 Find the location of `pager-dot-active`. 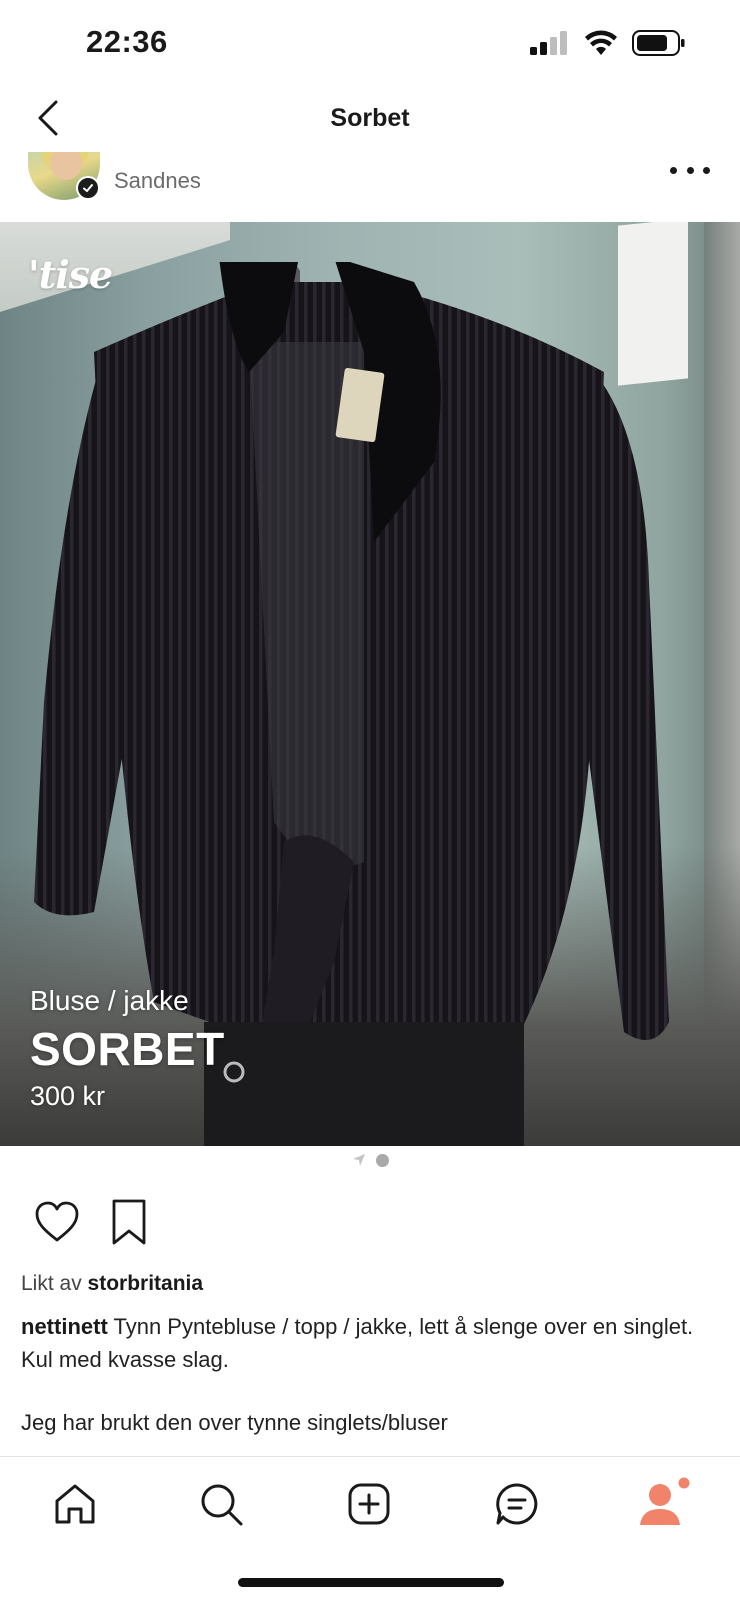

pager-dot-active is located at coordinates (382, 1160).